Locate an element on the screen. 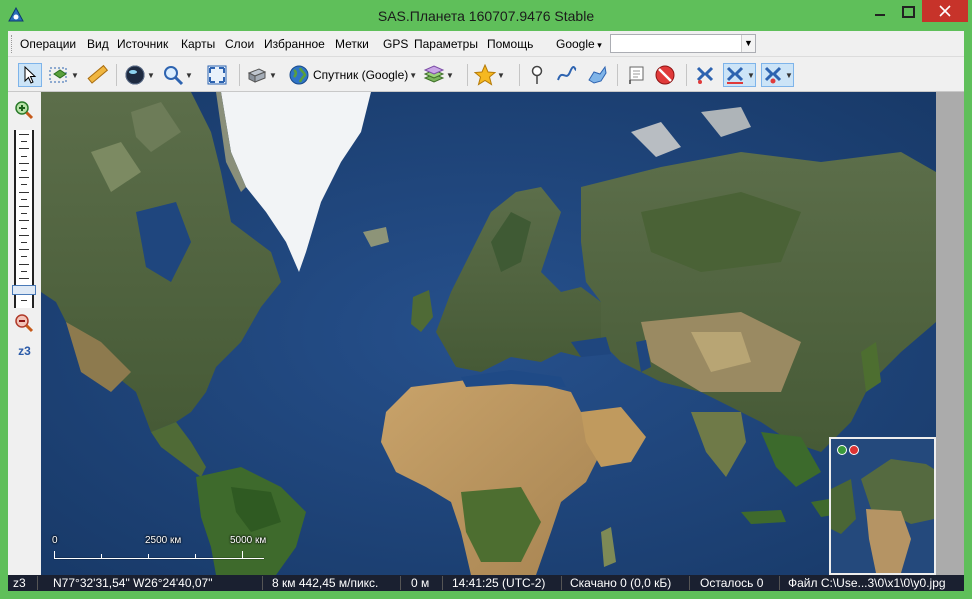  ruler-button is located at coordinates (97, 75).